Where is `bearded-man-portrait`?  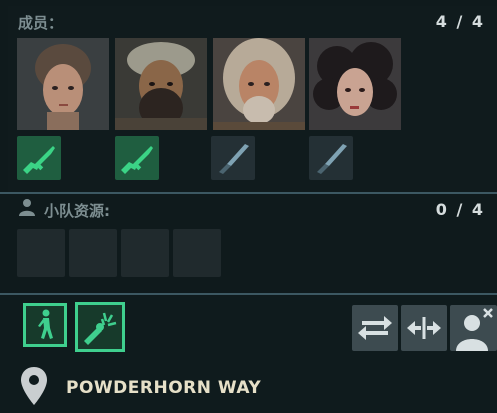 bearded-man-portrait is located at coordinates (161, 84).